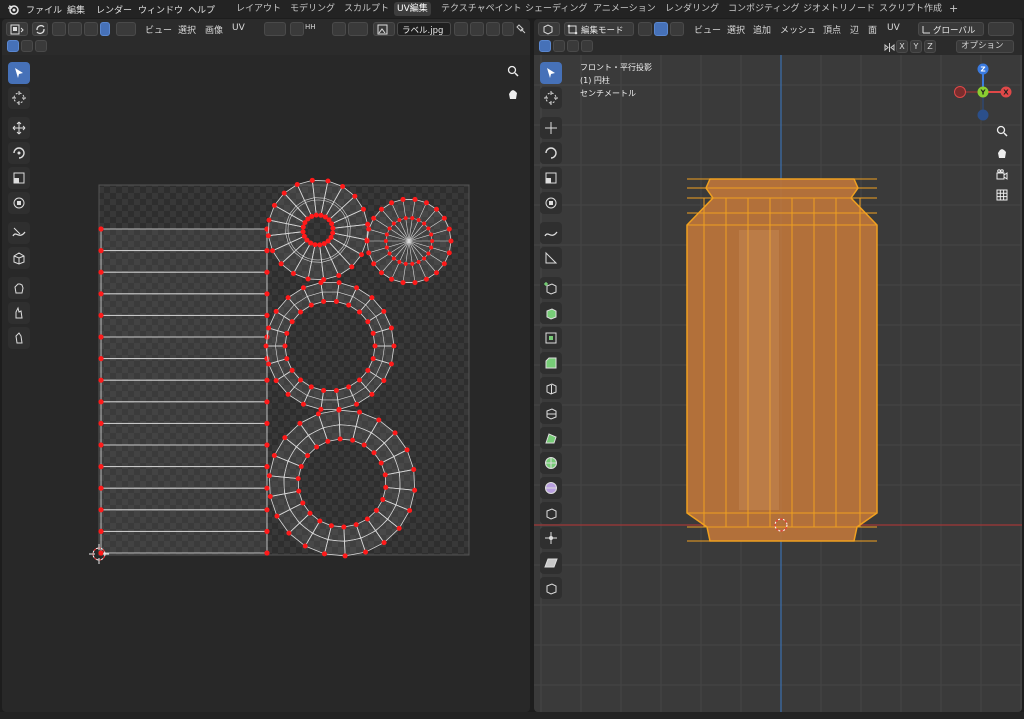 The image size is (1024, 719). I want to click on tab-sculpt: スカルプト, so click(366, 9).